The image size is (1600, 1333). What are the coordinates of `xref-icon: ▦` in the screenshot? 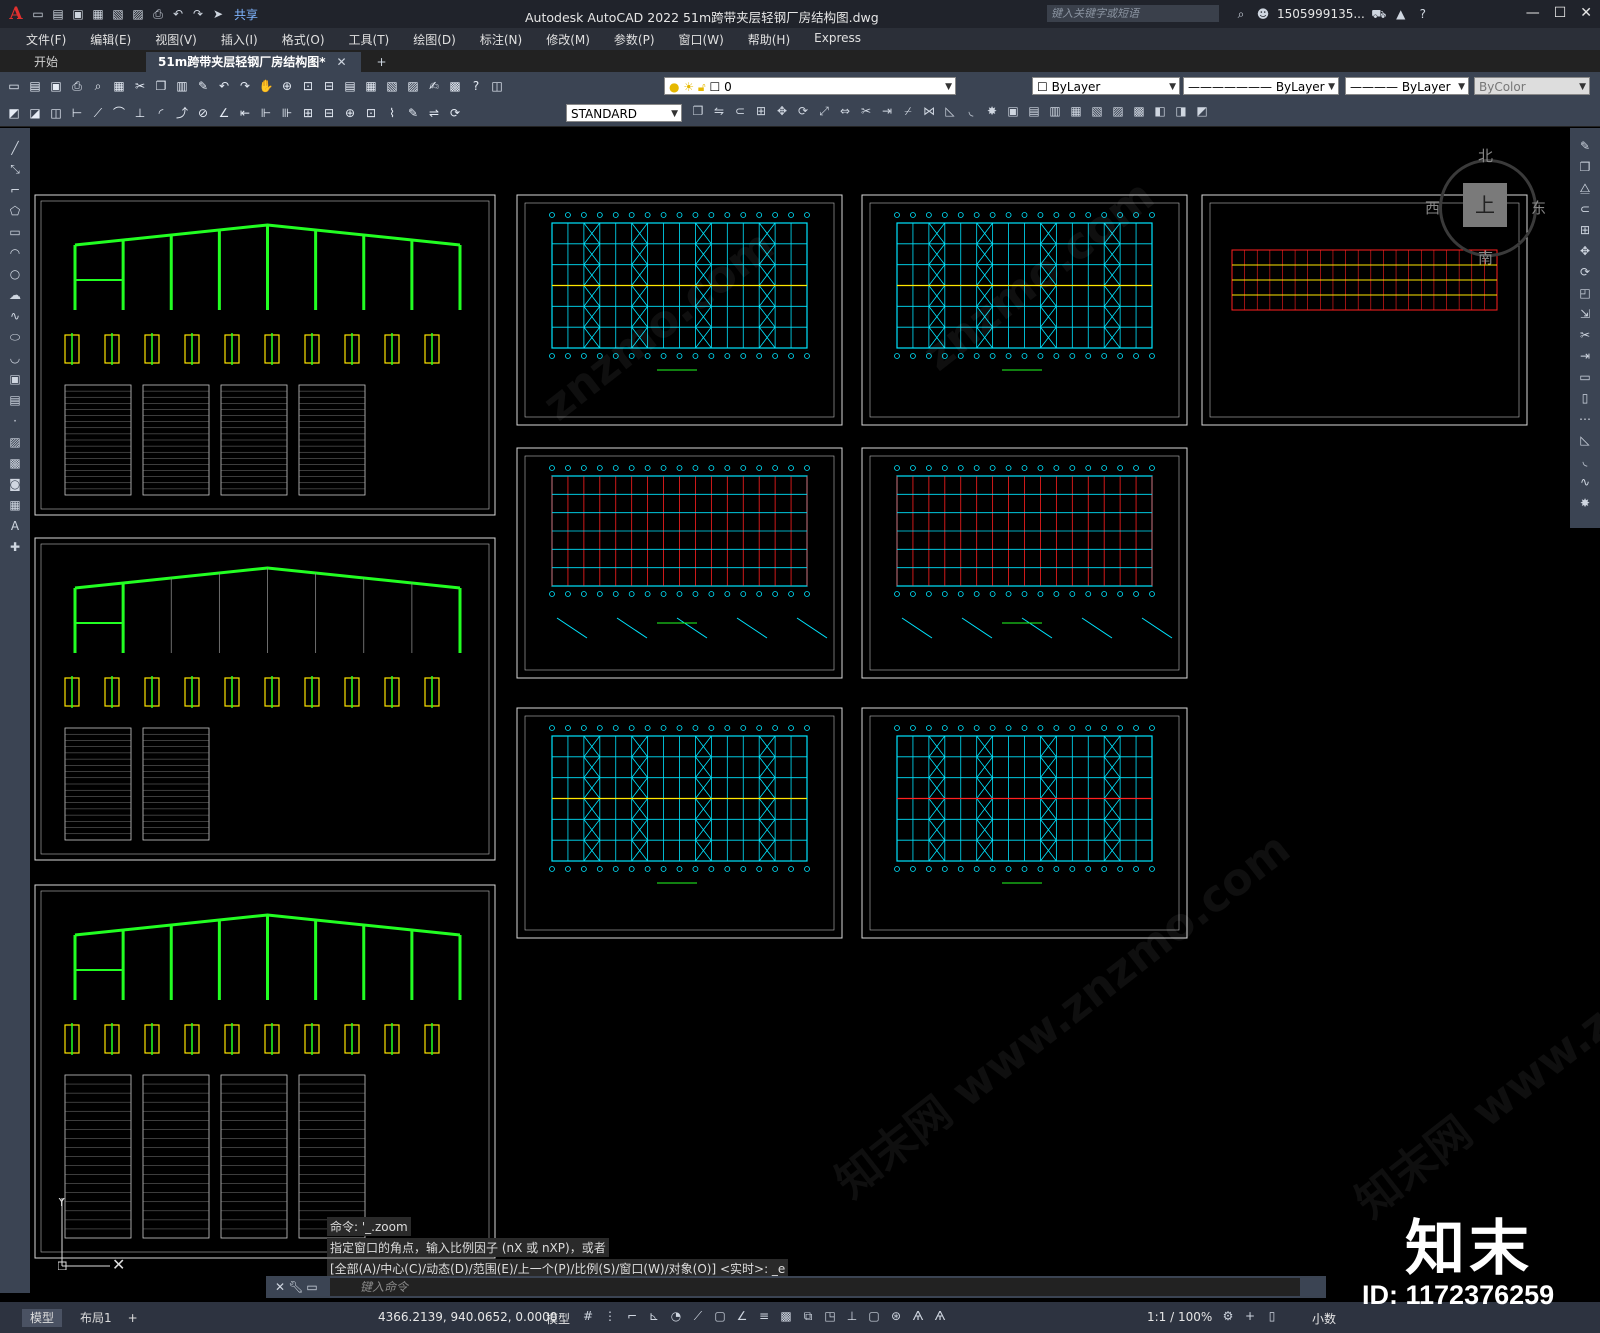 It's located at (1076, 111).